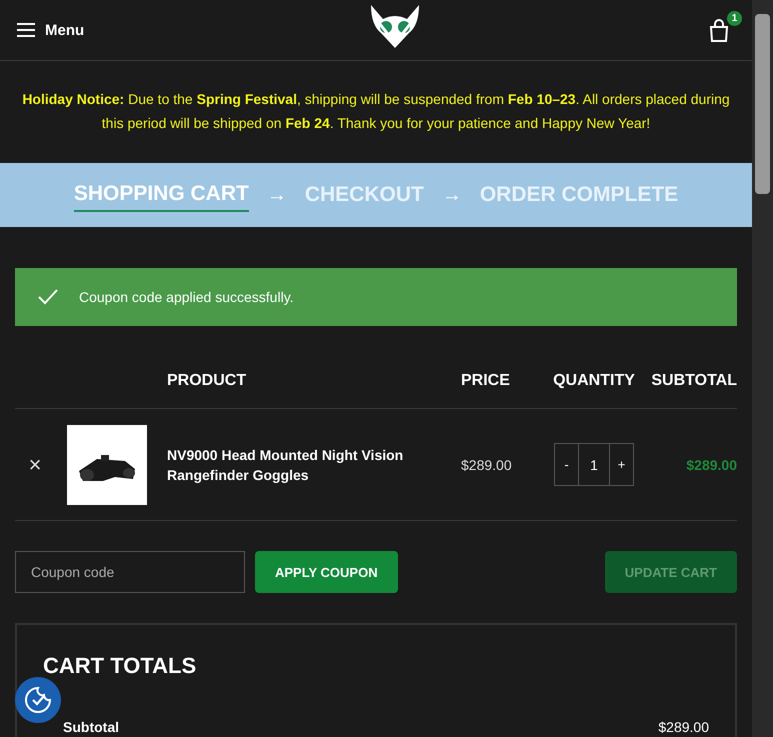 This screenshot has width=773, height=737. Describe the element at coordinates (719, 30) in the screenshot. I see `shopping-bag-icon` at that location.